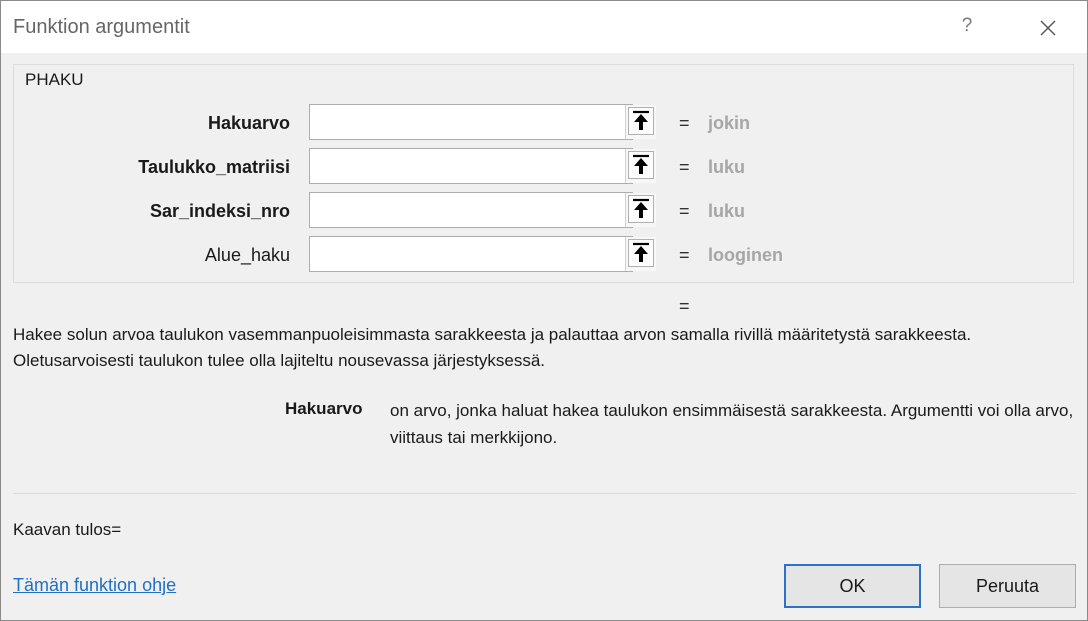 This screenshot has width=1088, height=621. Describe the element at coordinates (1007, 586) in the screenshot. I see `cancel-button: Peruuta` at that location.